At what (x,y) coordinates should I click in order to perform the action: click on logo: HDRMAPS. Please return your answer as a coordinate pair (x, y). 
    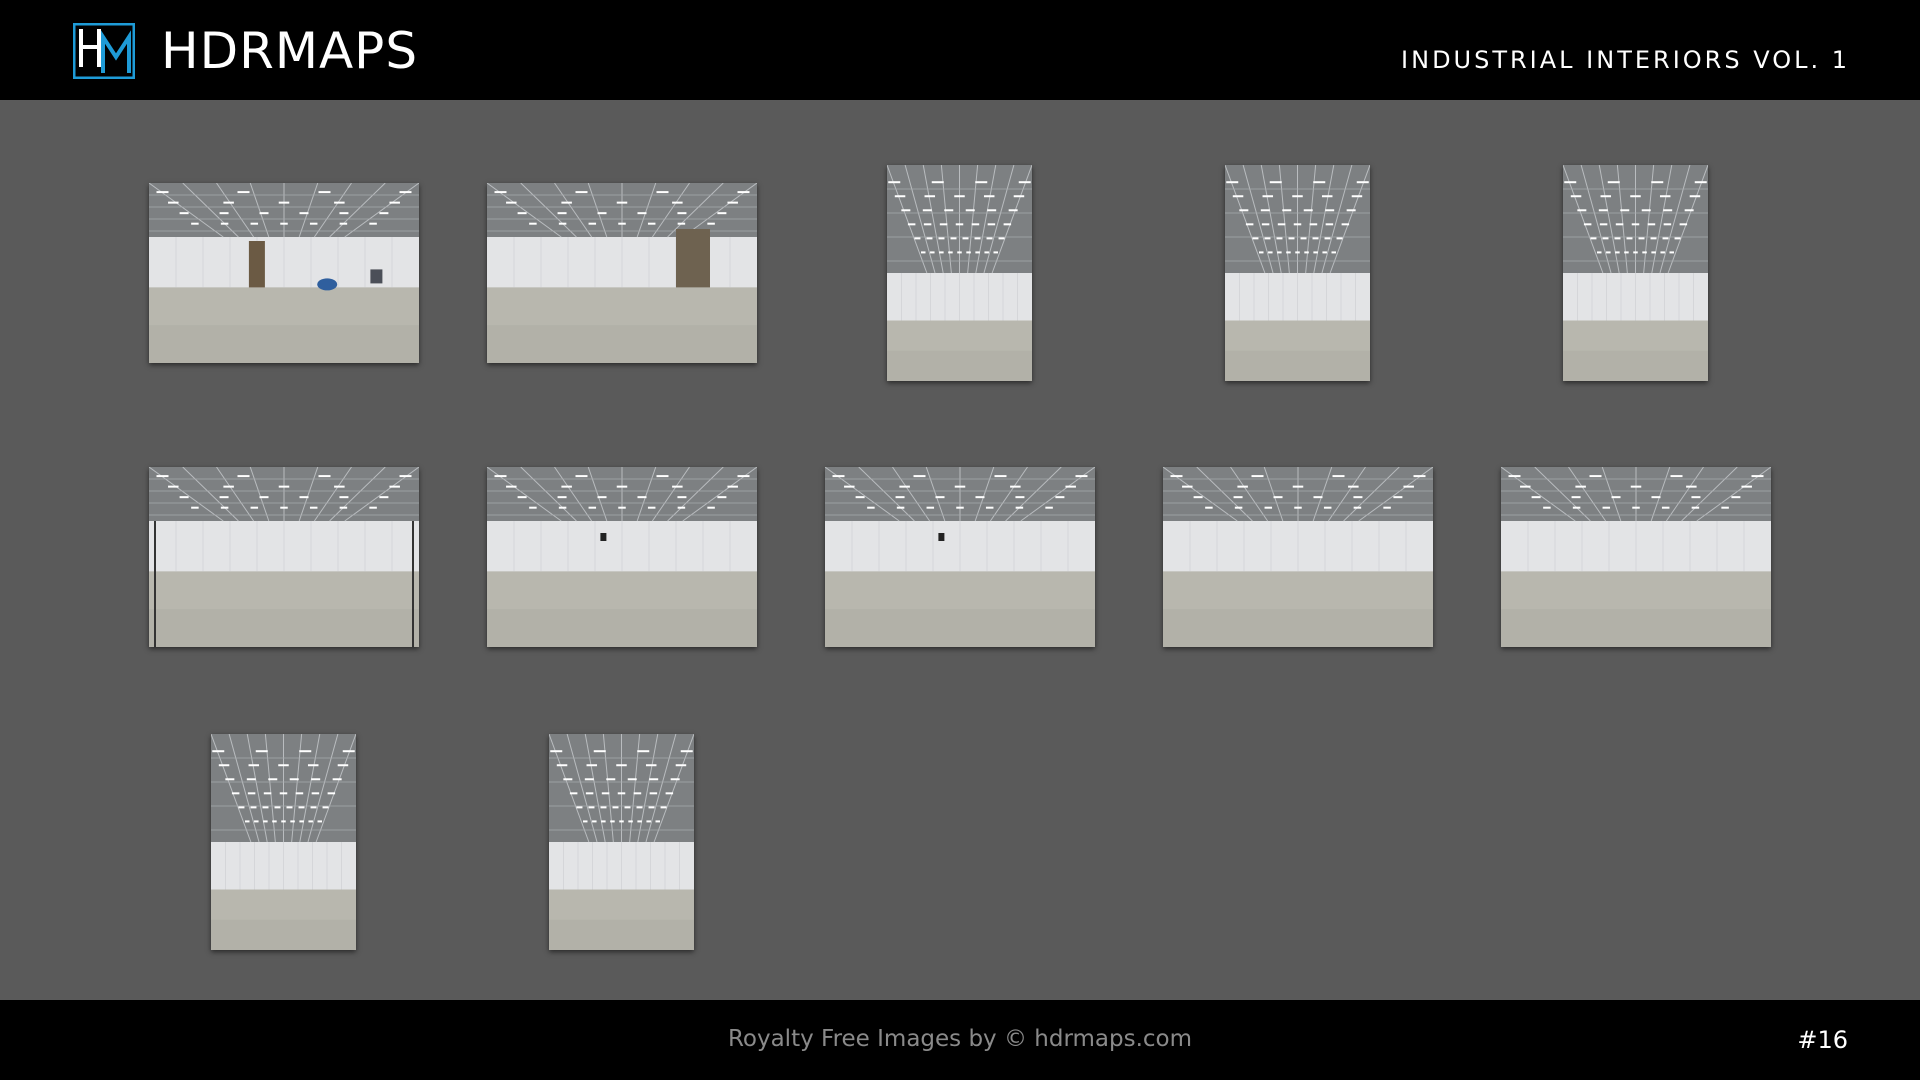
    Looking at the image, I should click on (245, 51).